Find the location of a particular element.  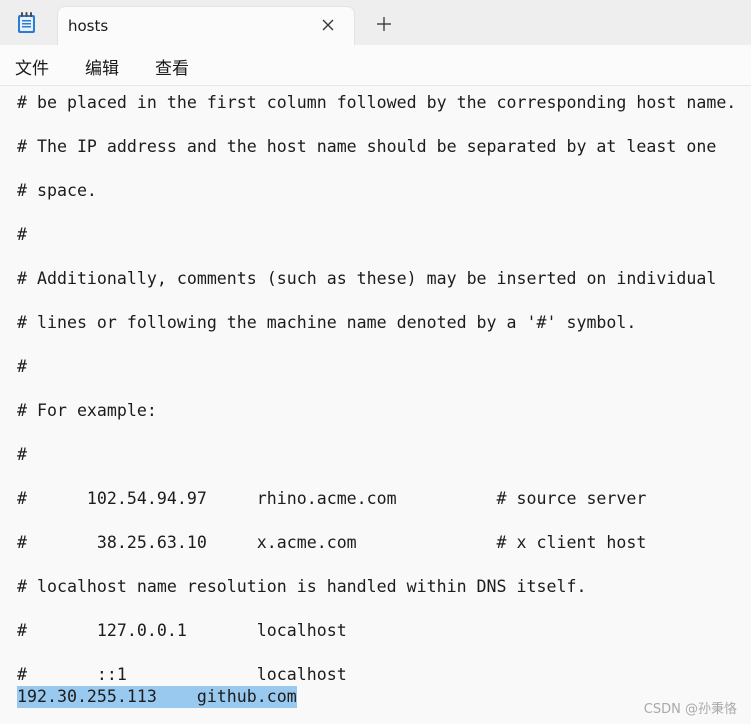

tab-title: hosts is located at coordinates (88, 26).